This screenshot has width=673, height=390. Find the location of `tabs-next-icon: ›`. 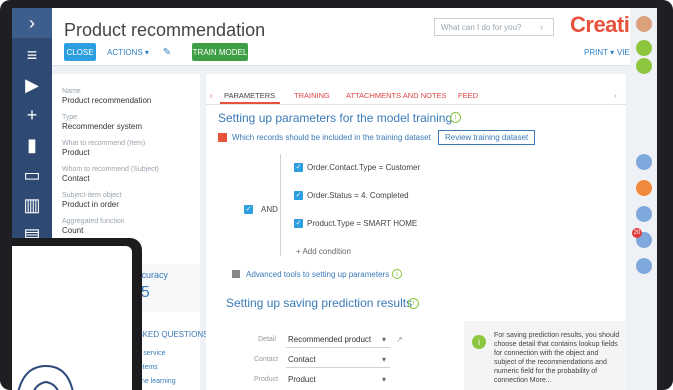

tabs-next-icon: › is located at coordinates (615, 95).